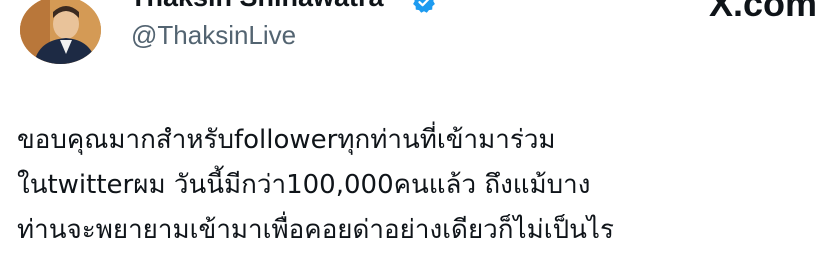 Image resolution: width=827 pixels, height=275 pixels. What do you see at coordinates (213, 35) in the screenshot?
I see `author-handle: @ThaksinLive` at bounding box center [213, 35].